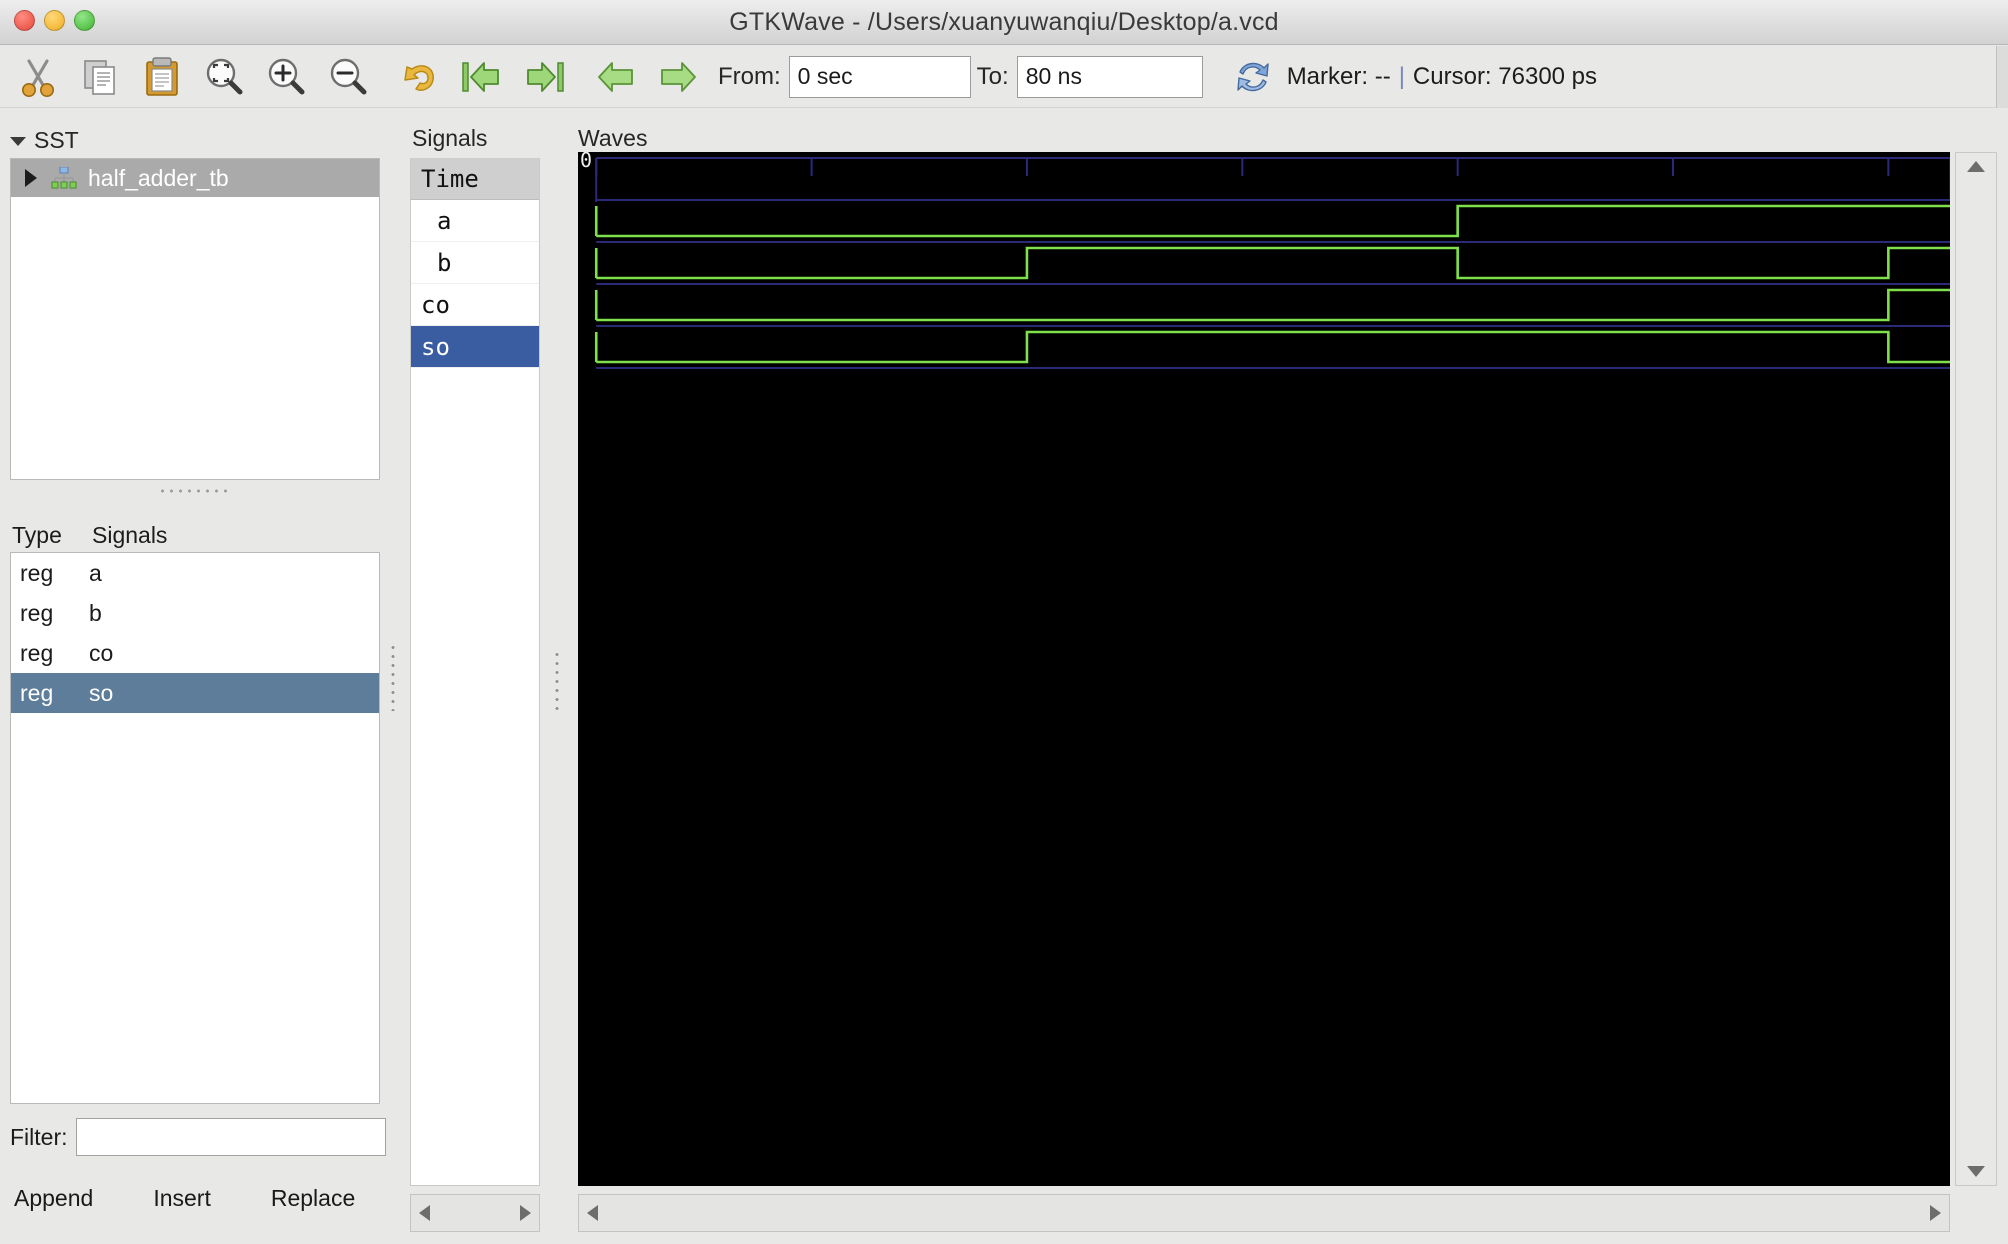  Describe the element at coordinates (195, 693) in the screenshot. I see `table-row: reg so` at that location.